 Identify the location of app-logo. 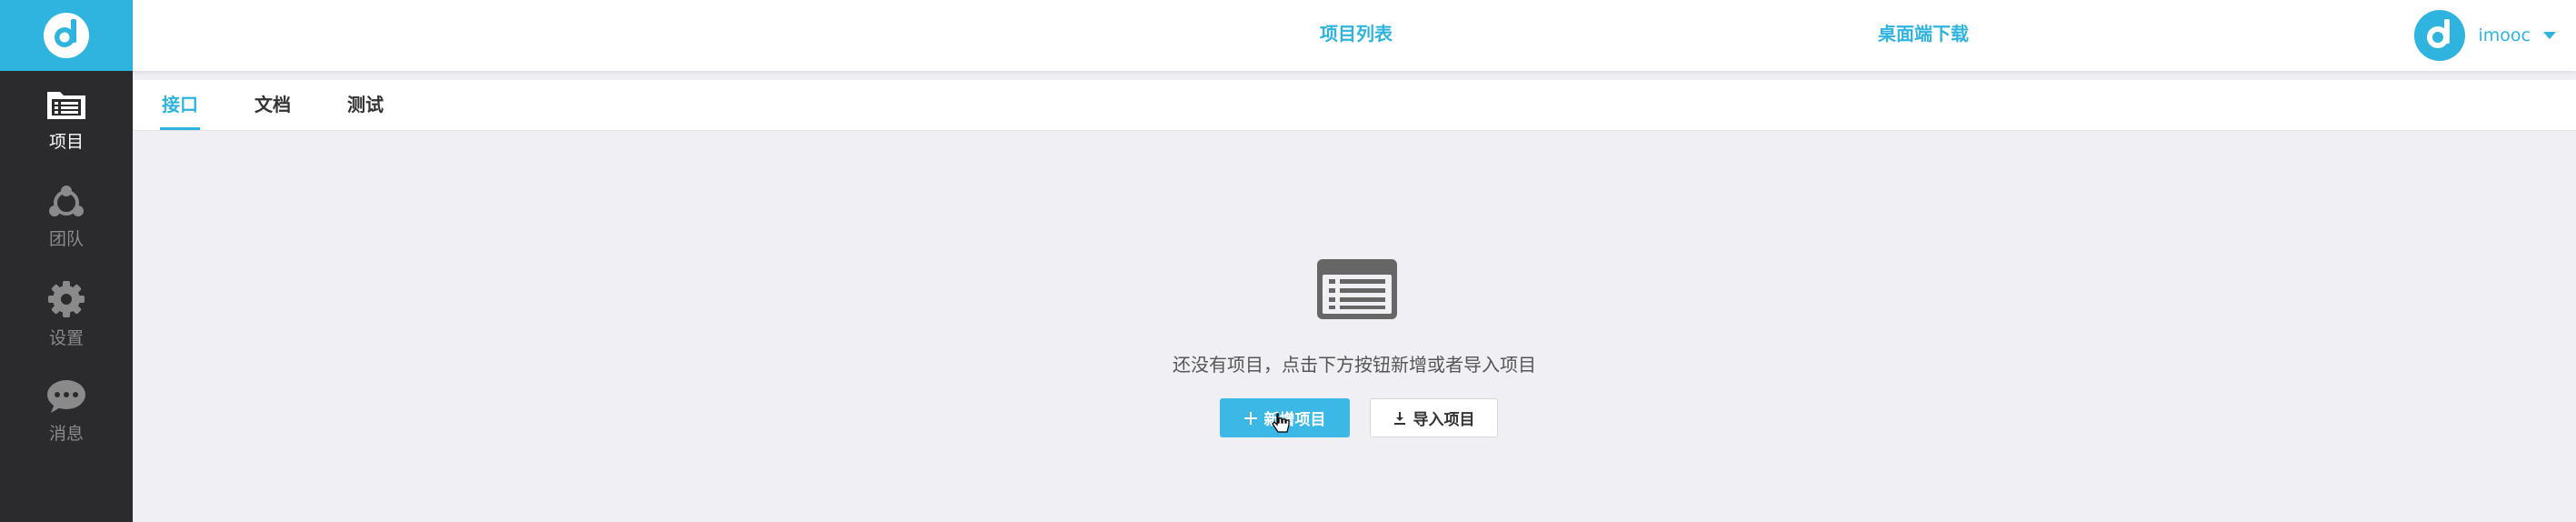
(66, 35).